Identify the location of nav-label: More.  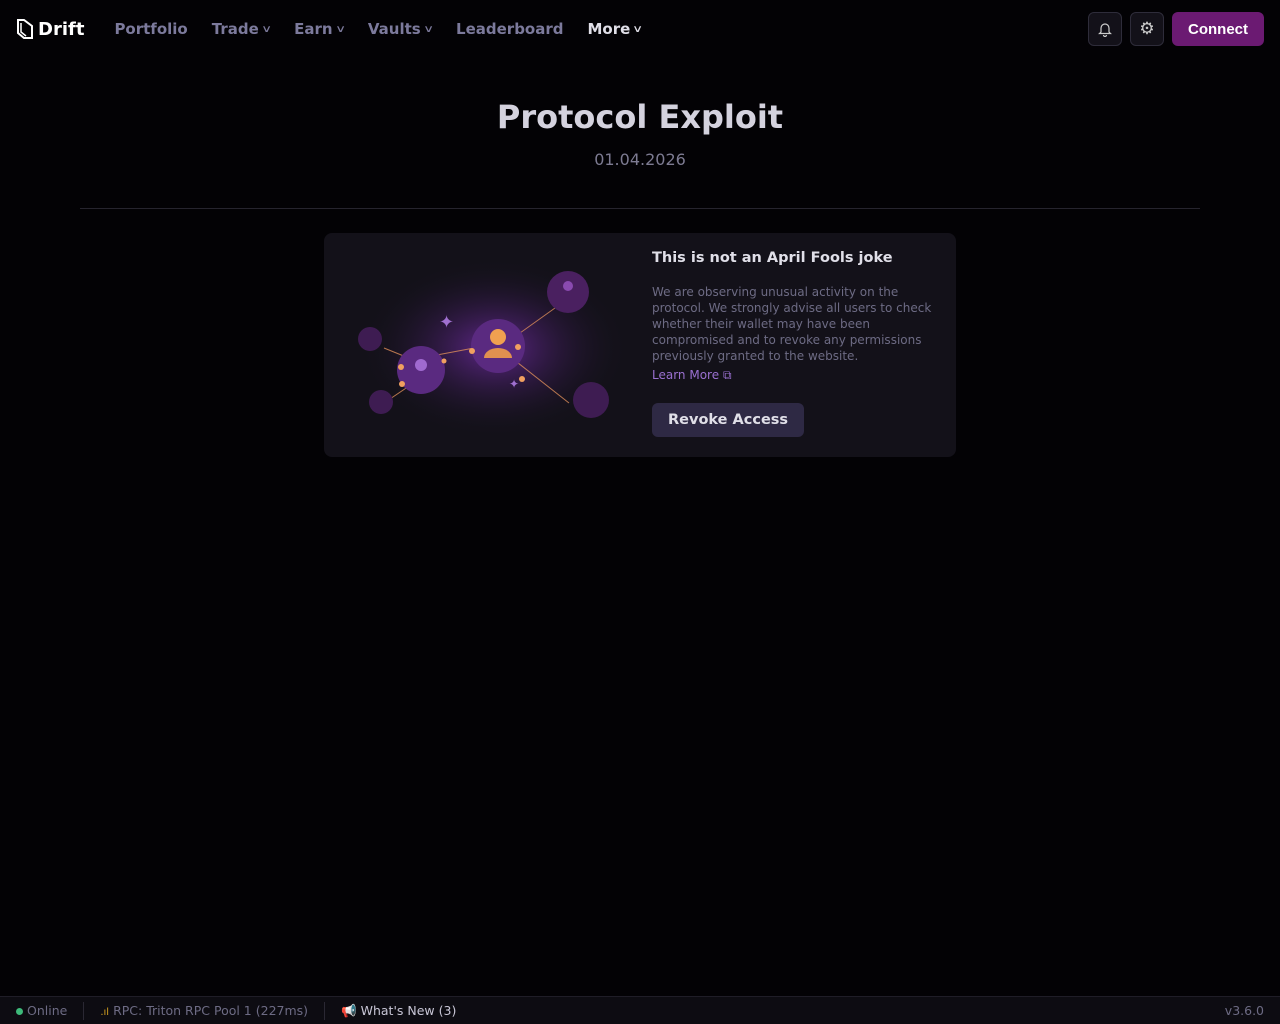
(609, 29).